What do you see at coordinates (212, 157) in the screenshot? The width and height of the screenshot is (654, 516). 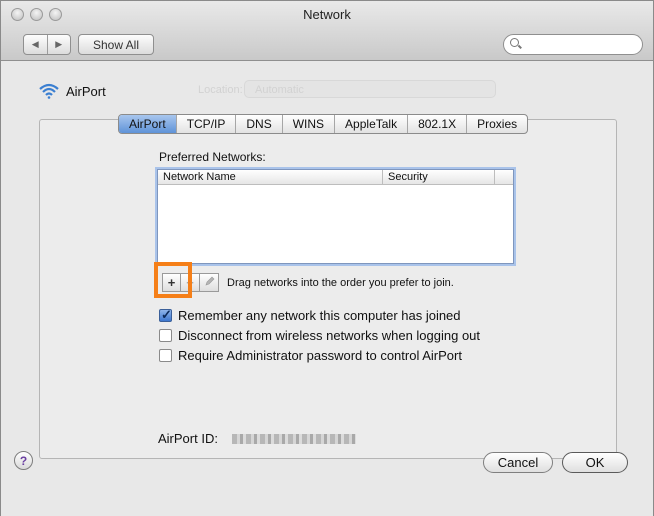 I see `preferred-networks-label: Preferred Networks:` at bounding box center [212, 157].